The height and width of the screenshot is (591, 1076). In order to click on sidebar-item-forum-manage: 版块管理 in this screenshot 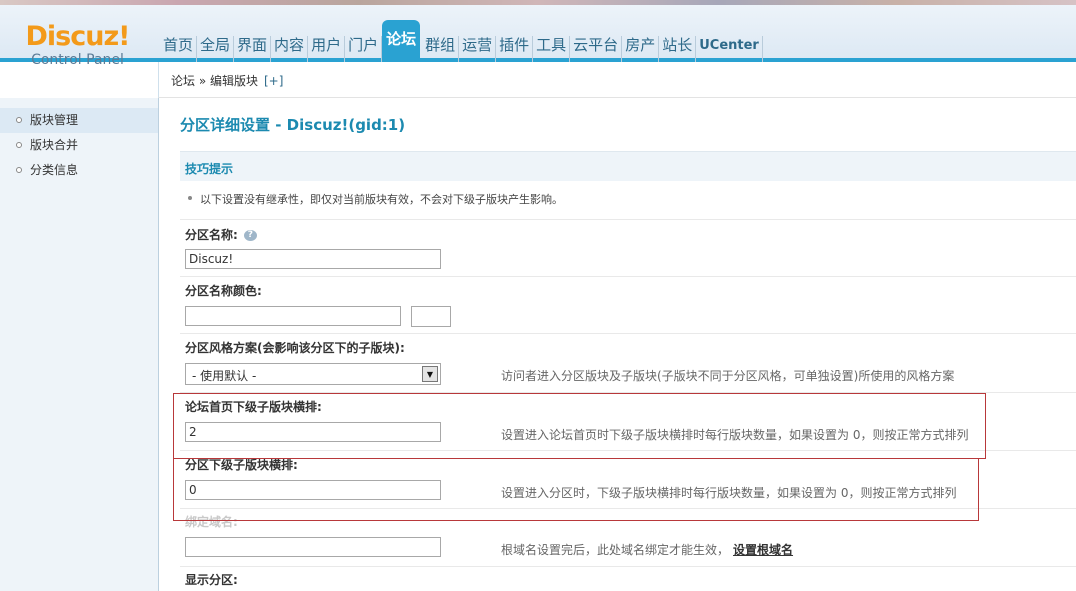, I will do `click(79, 120)`.